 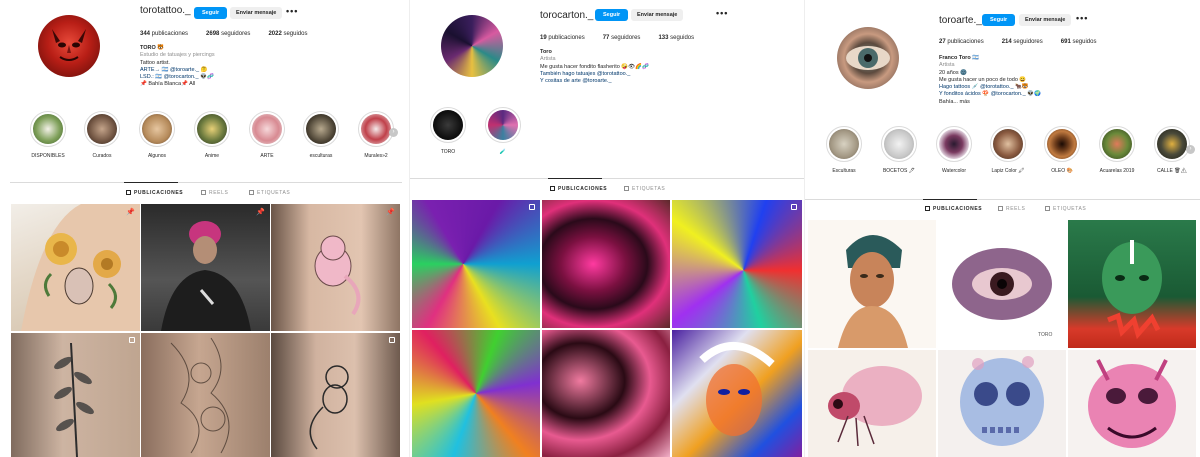 I want to click on highlight-curados: Curados, so click(x=102, y=135).